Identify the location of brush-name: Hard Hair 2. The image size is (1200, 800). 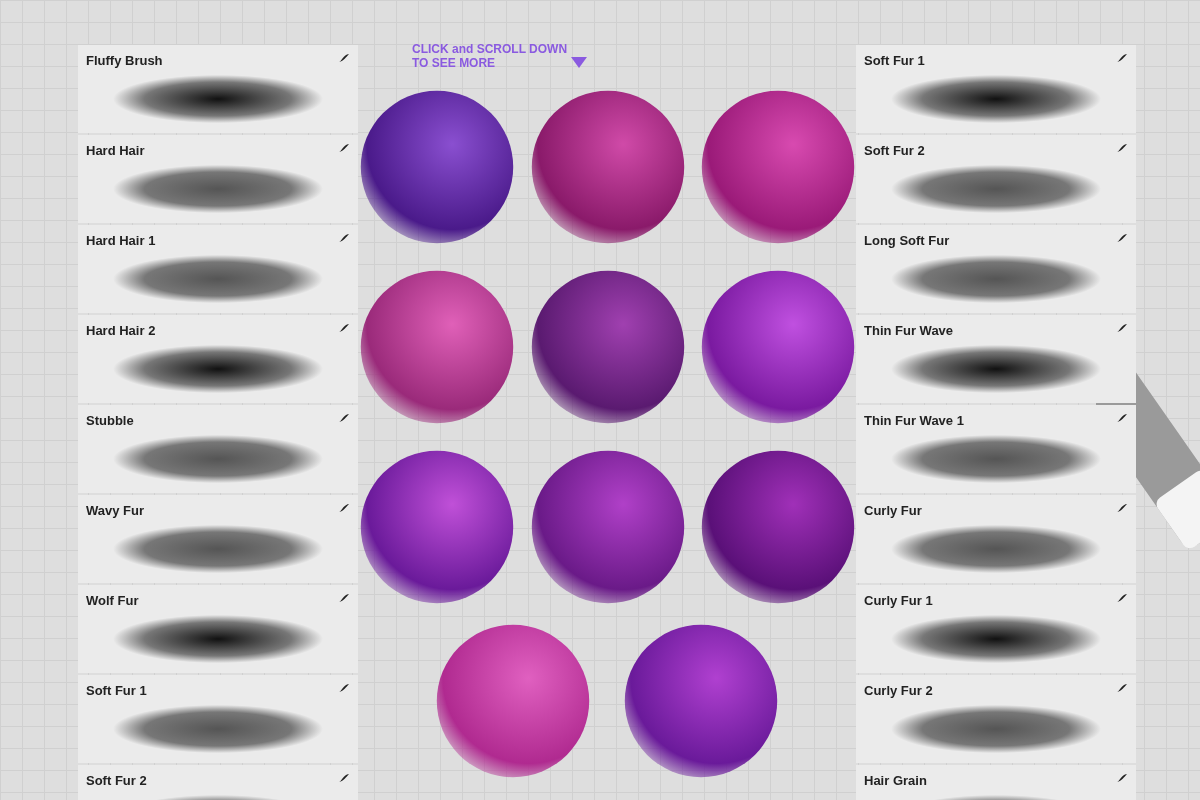
(121, 331).